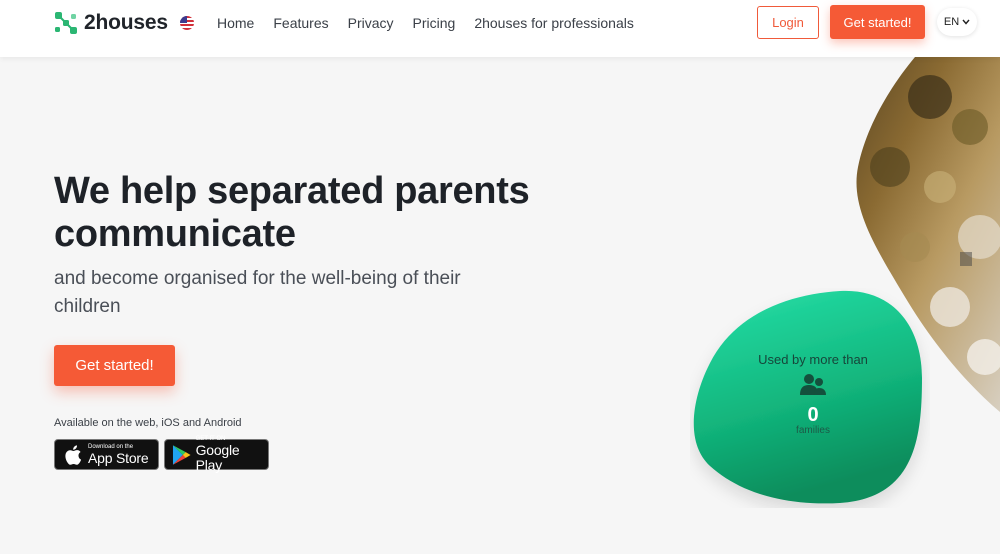  Describe the element at coordinates (235, 23) in the screenshot. I see `nav-home: Home` at that location.